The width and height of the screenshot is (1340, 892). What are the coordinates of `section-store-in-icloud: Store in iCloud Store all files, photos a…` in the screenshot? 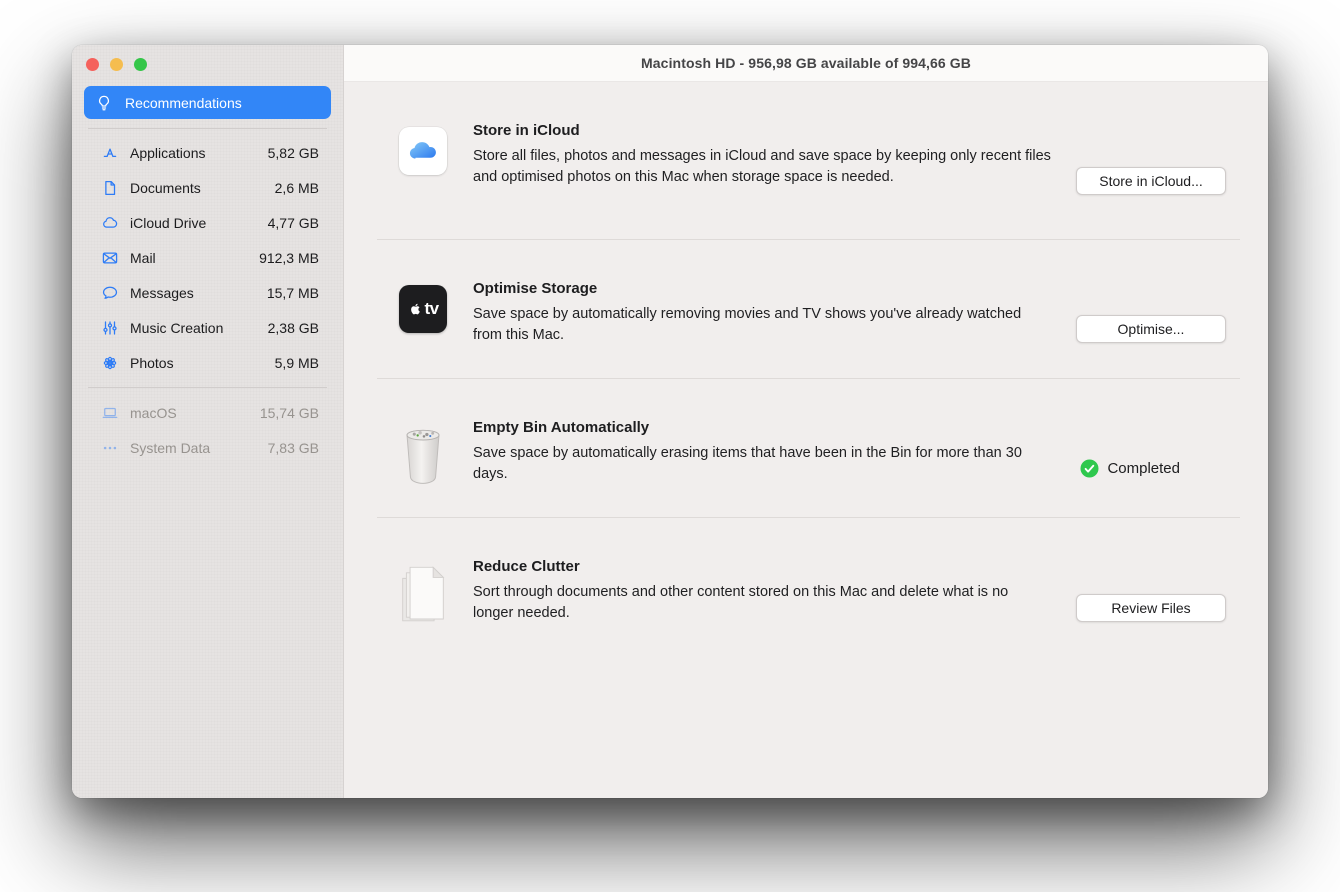 It's located at (808, 161).